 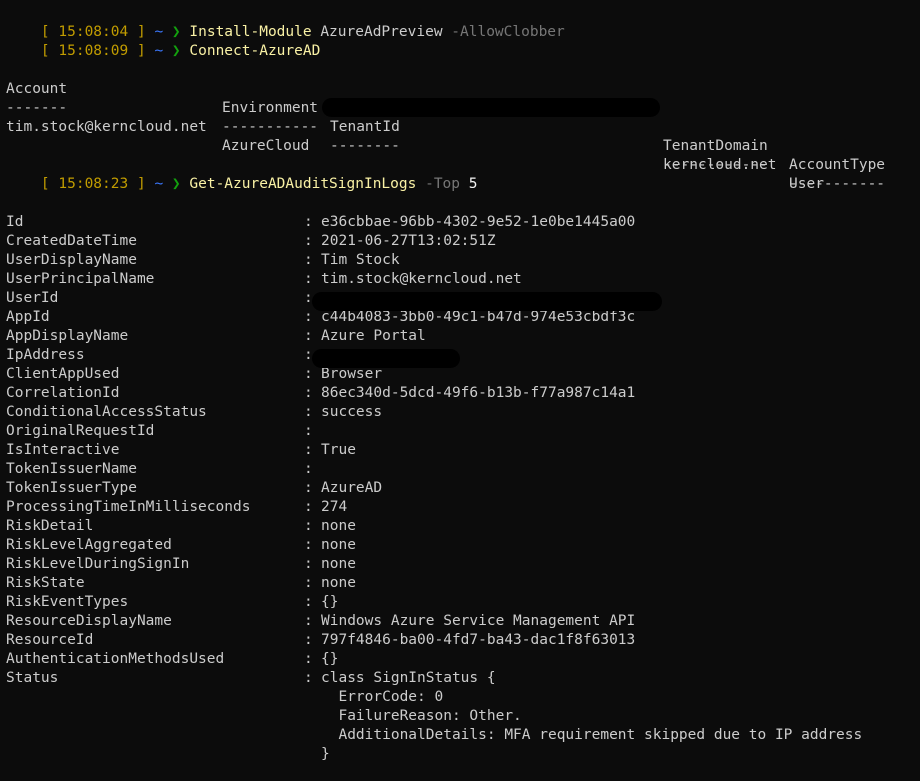 What do you see at coordinates (106, 127) in the screenshot?
I see `cell-account: tim.stock@kerncloud.net` at bounding box center [106, 127].